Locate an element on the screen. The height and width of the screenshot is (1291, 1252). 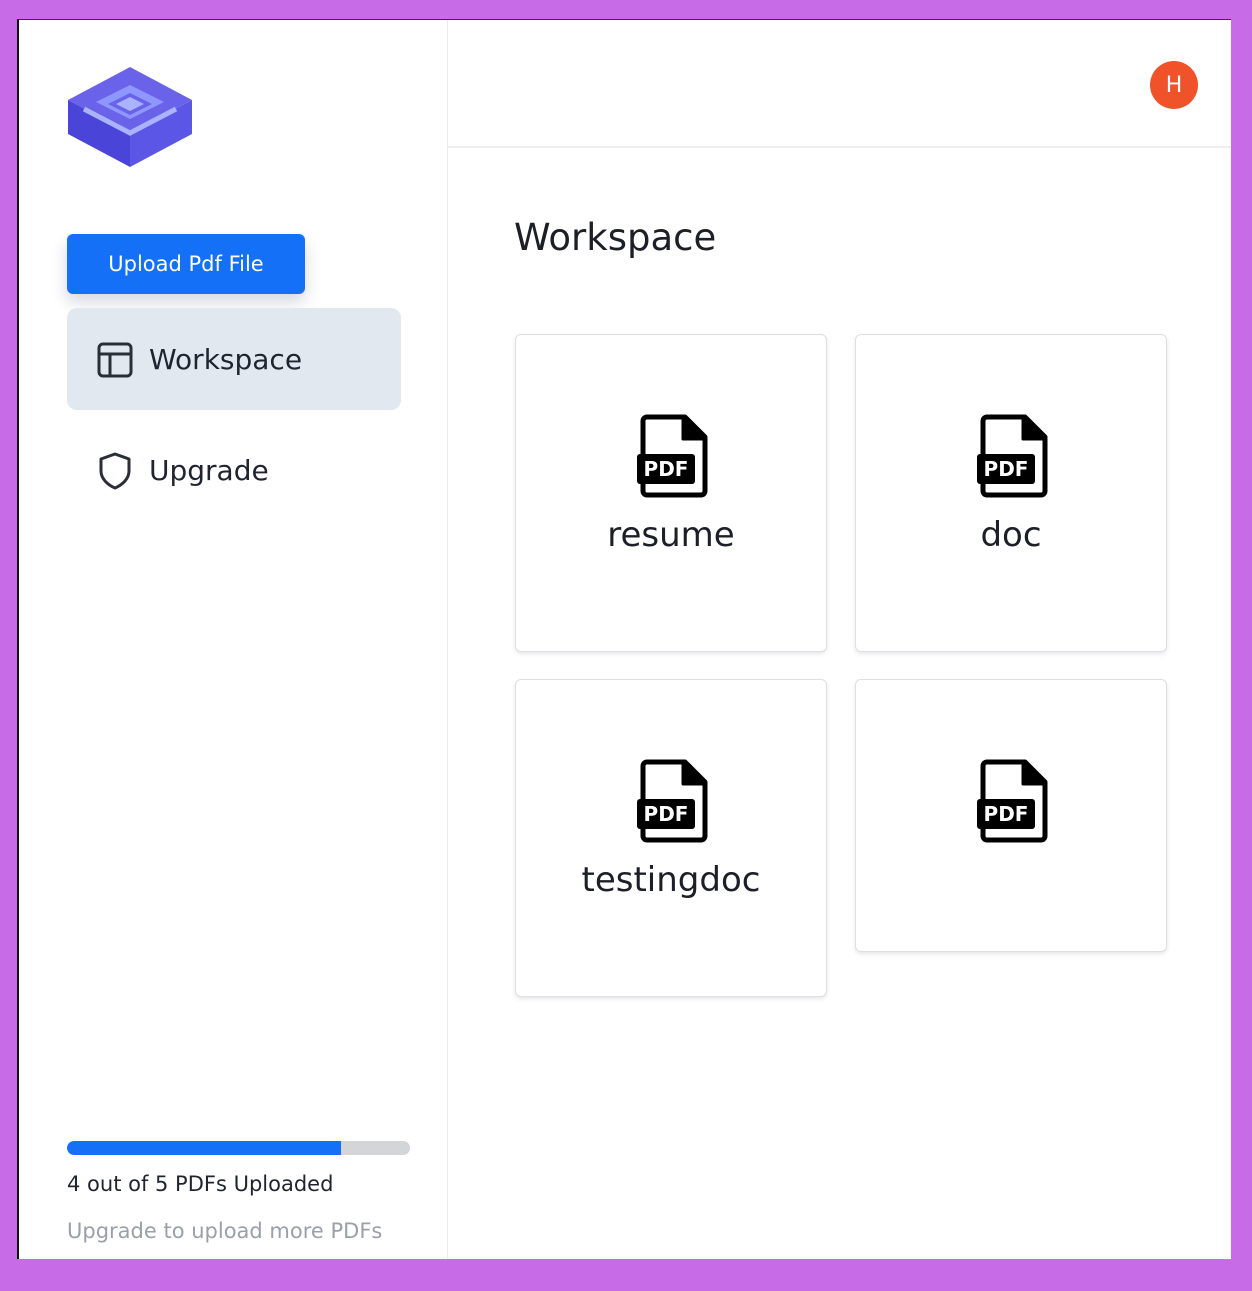
top-bar: H is located at coordinates (839, 84).